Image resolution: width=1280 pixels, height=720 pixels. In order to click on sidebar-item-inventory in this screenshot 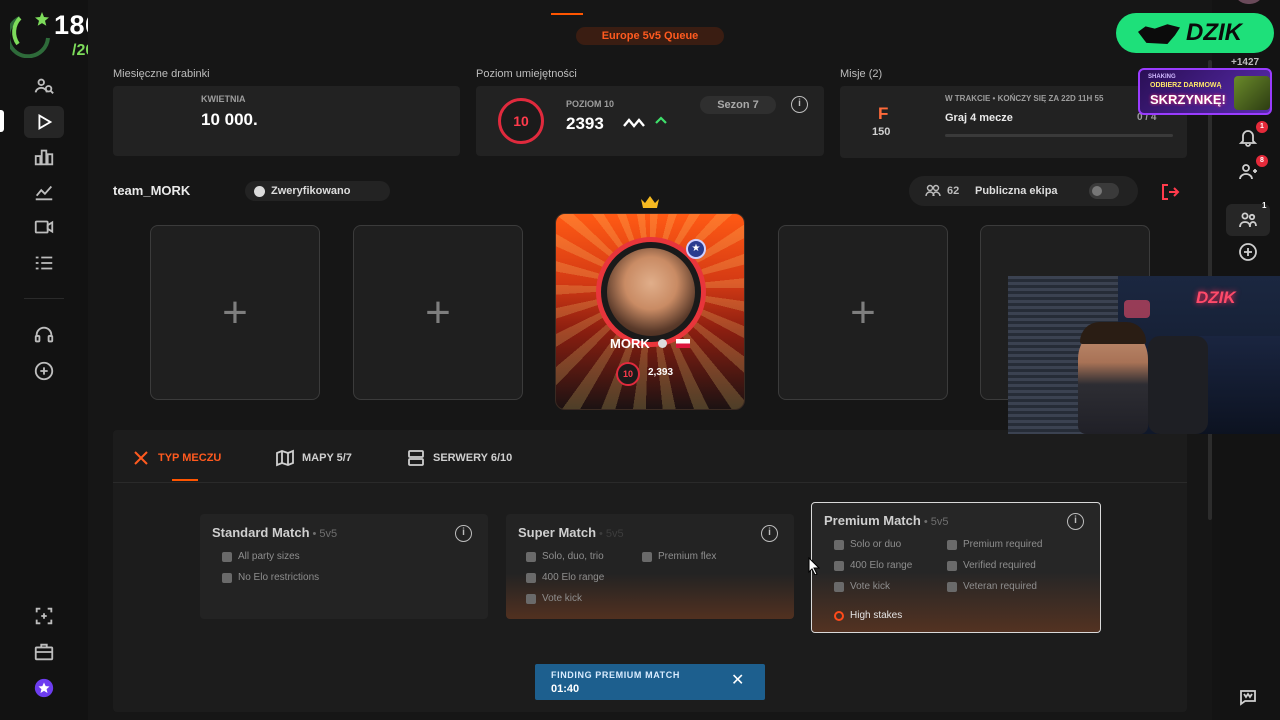, I will do `click(44, 652)`.